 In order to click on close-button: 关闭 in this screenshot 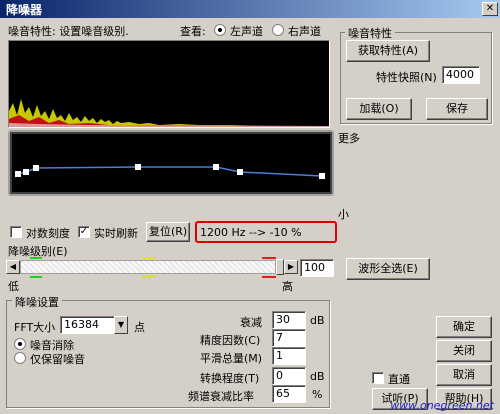, I will do `click(464, 351)`.